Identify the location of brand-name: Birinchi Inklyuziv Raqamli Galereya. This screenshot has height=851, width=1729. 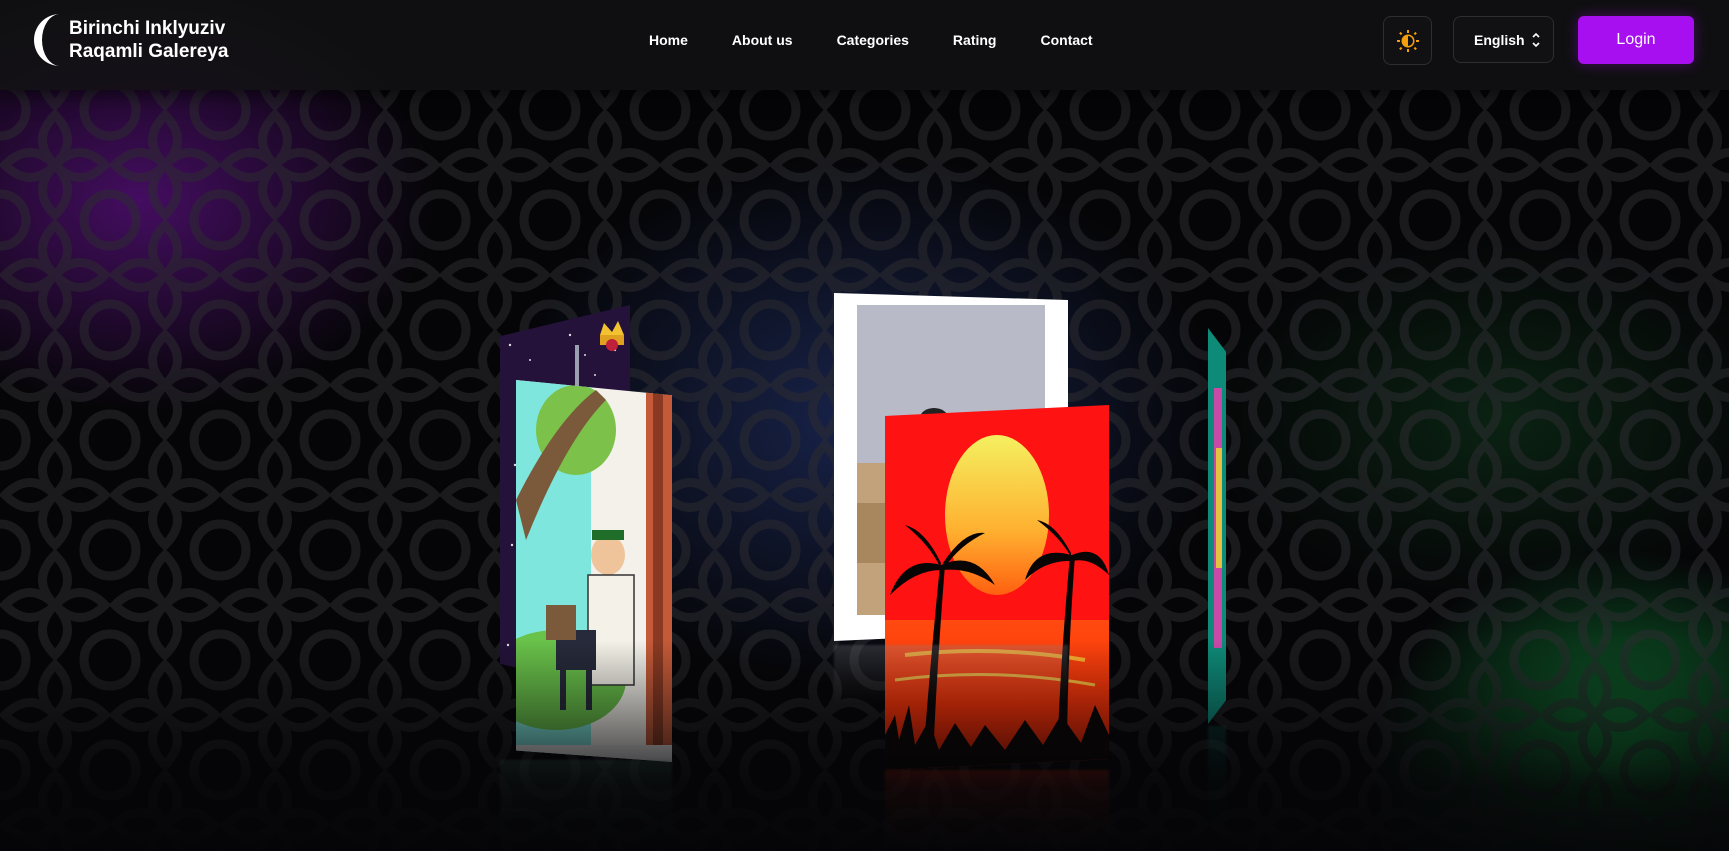
(148, 40).